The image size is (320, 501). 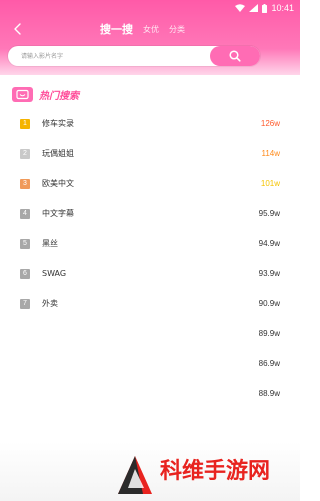 I want to click on item-count: 89.9w, so click(x=269, y=333).